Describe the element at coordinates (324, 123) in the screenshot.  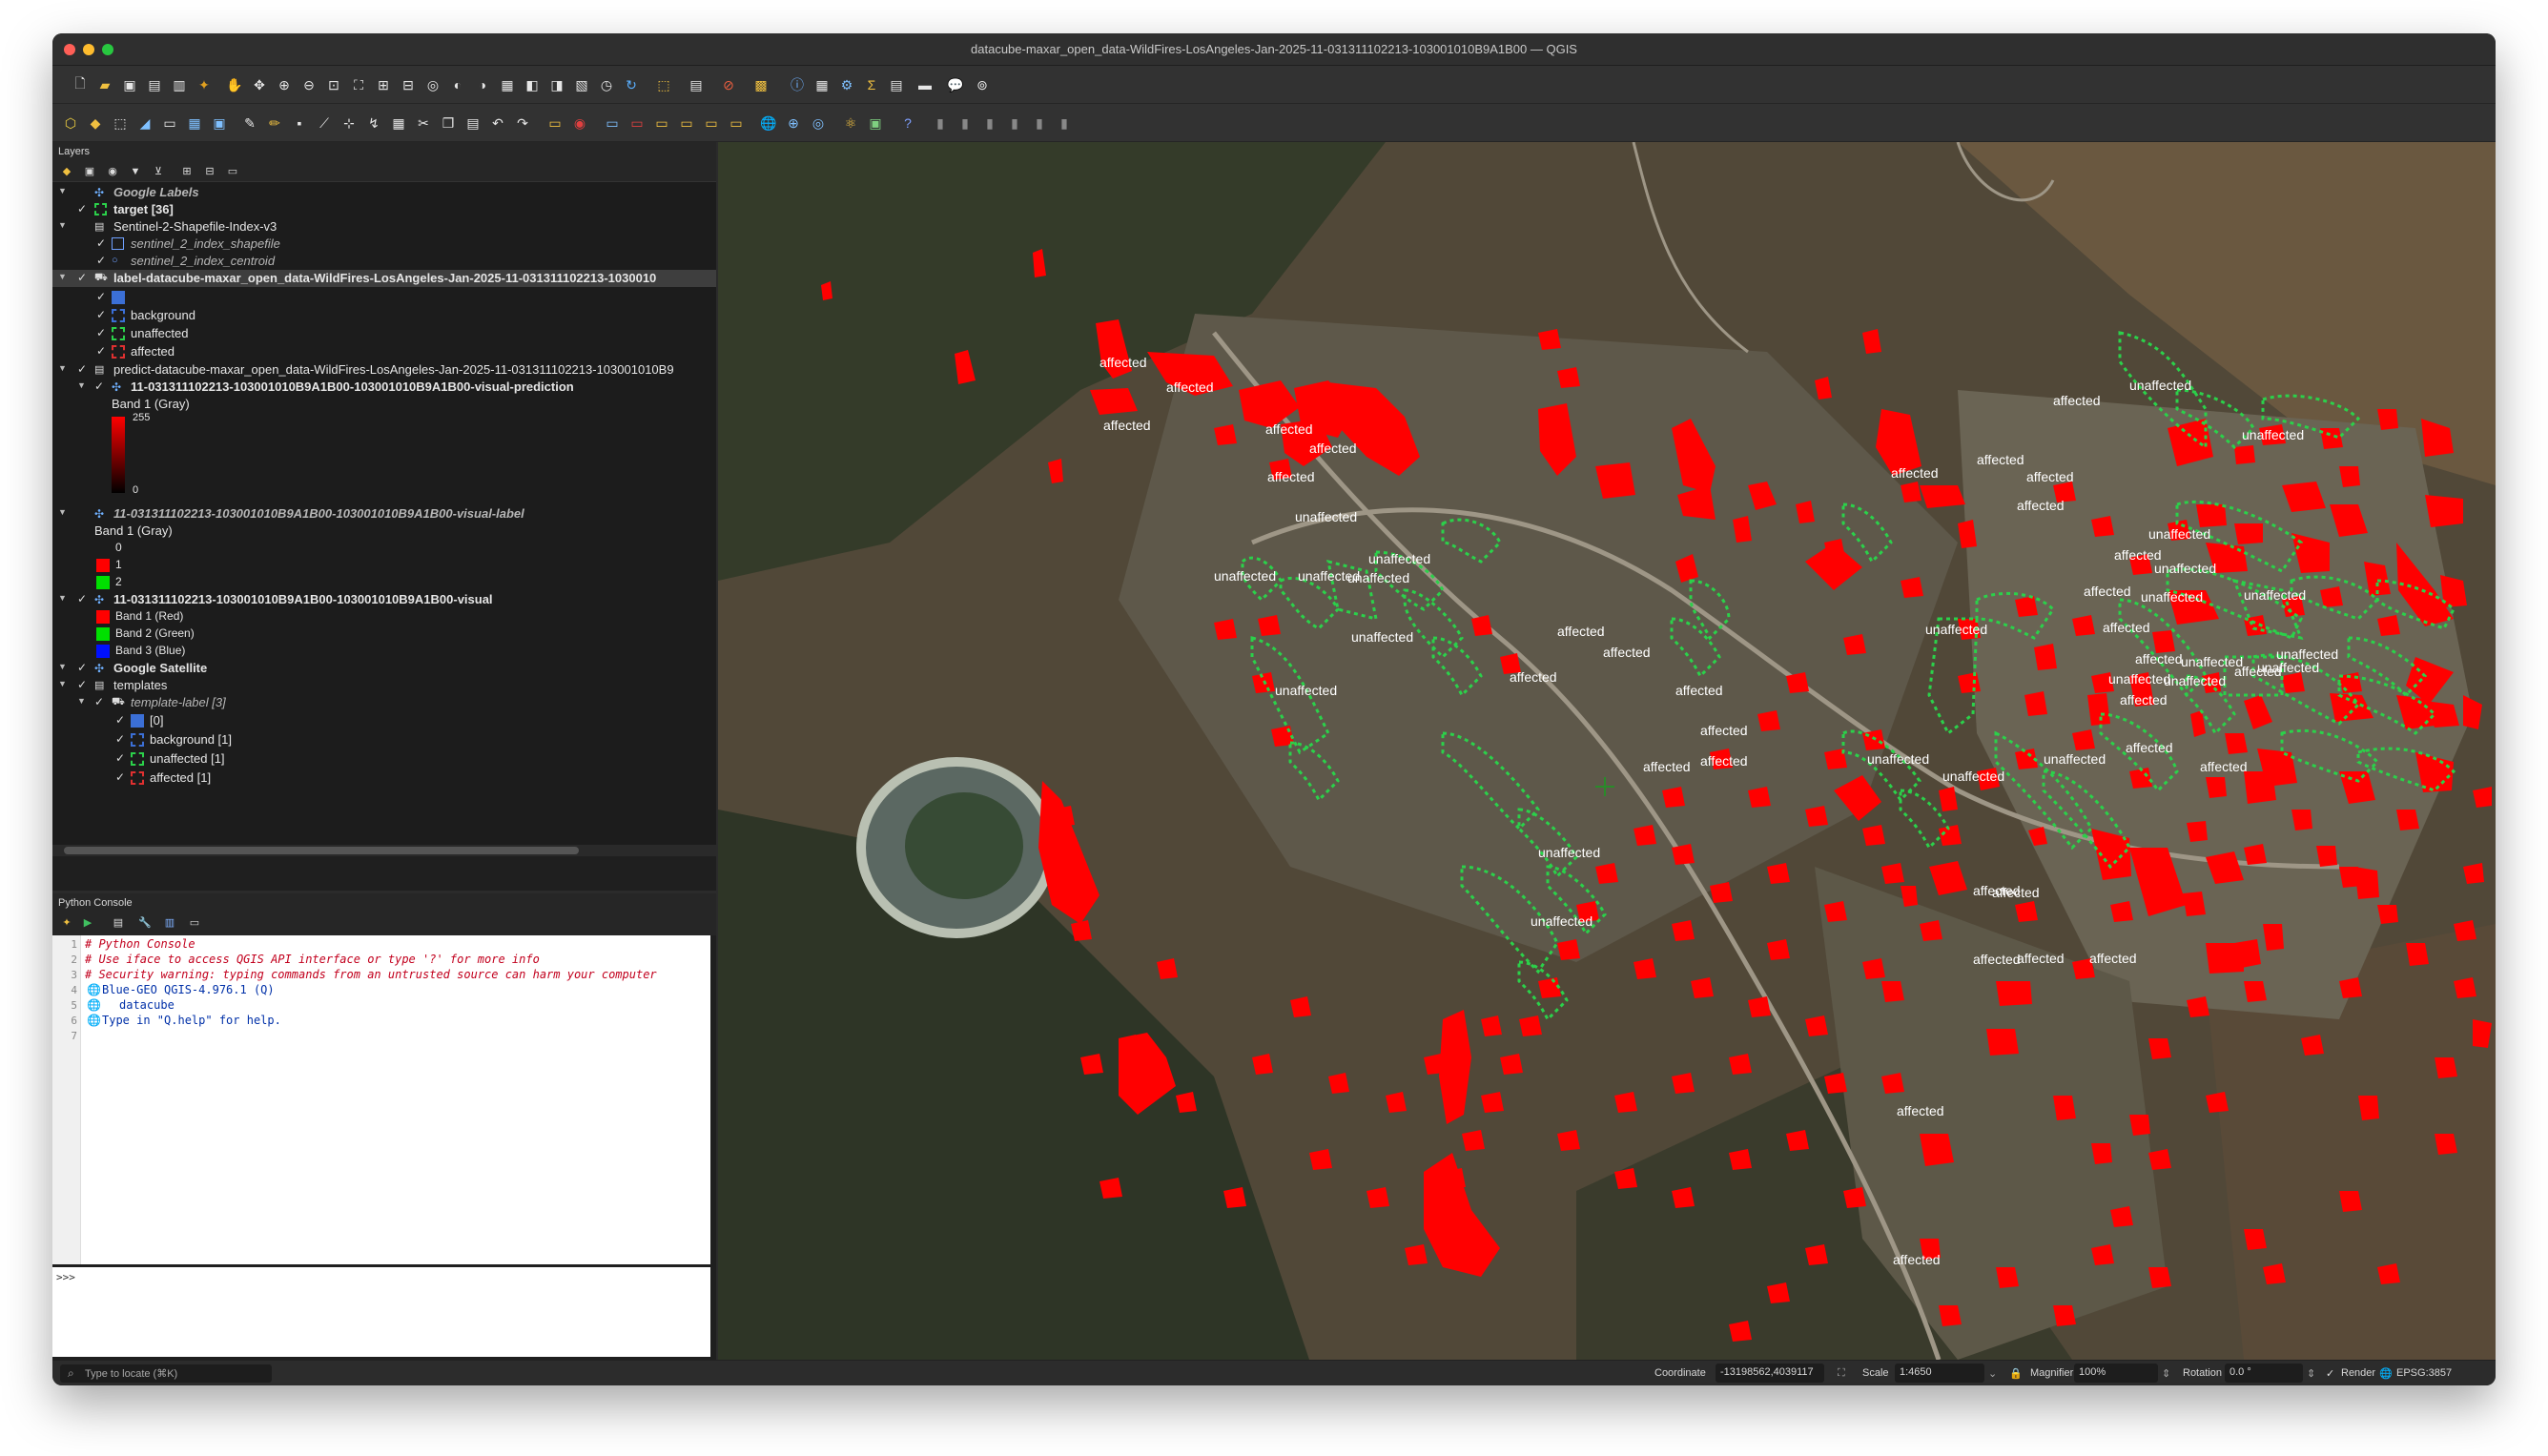
I see `add-feature-icon: ⟋` at that location.